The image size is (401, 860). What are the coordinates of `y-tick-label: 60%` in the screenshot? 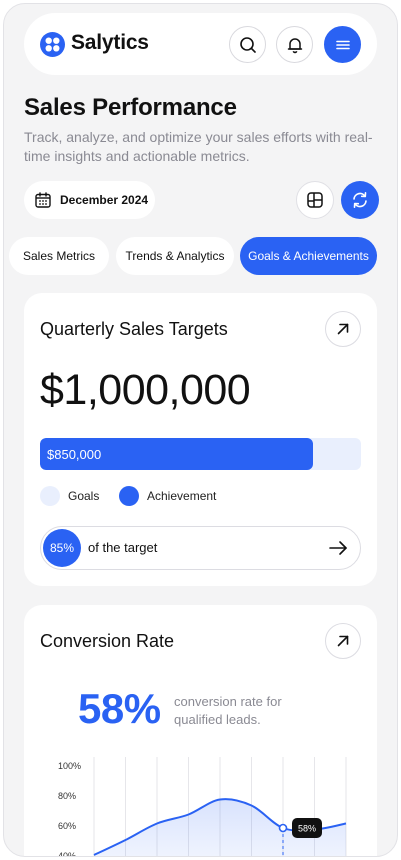 It's located at (67, 826).